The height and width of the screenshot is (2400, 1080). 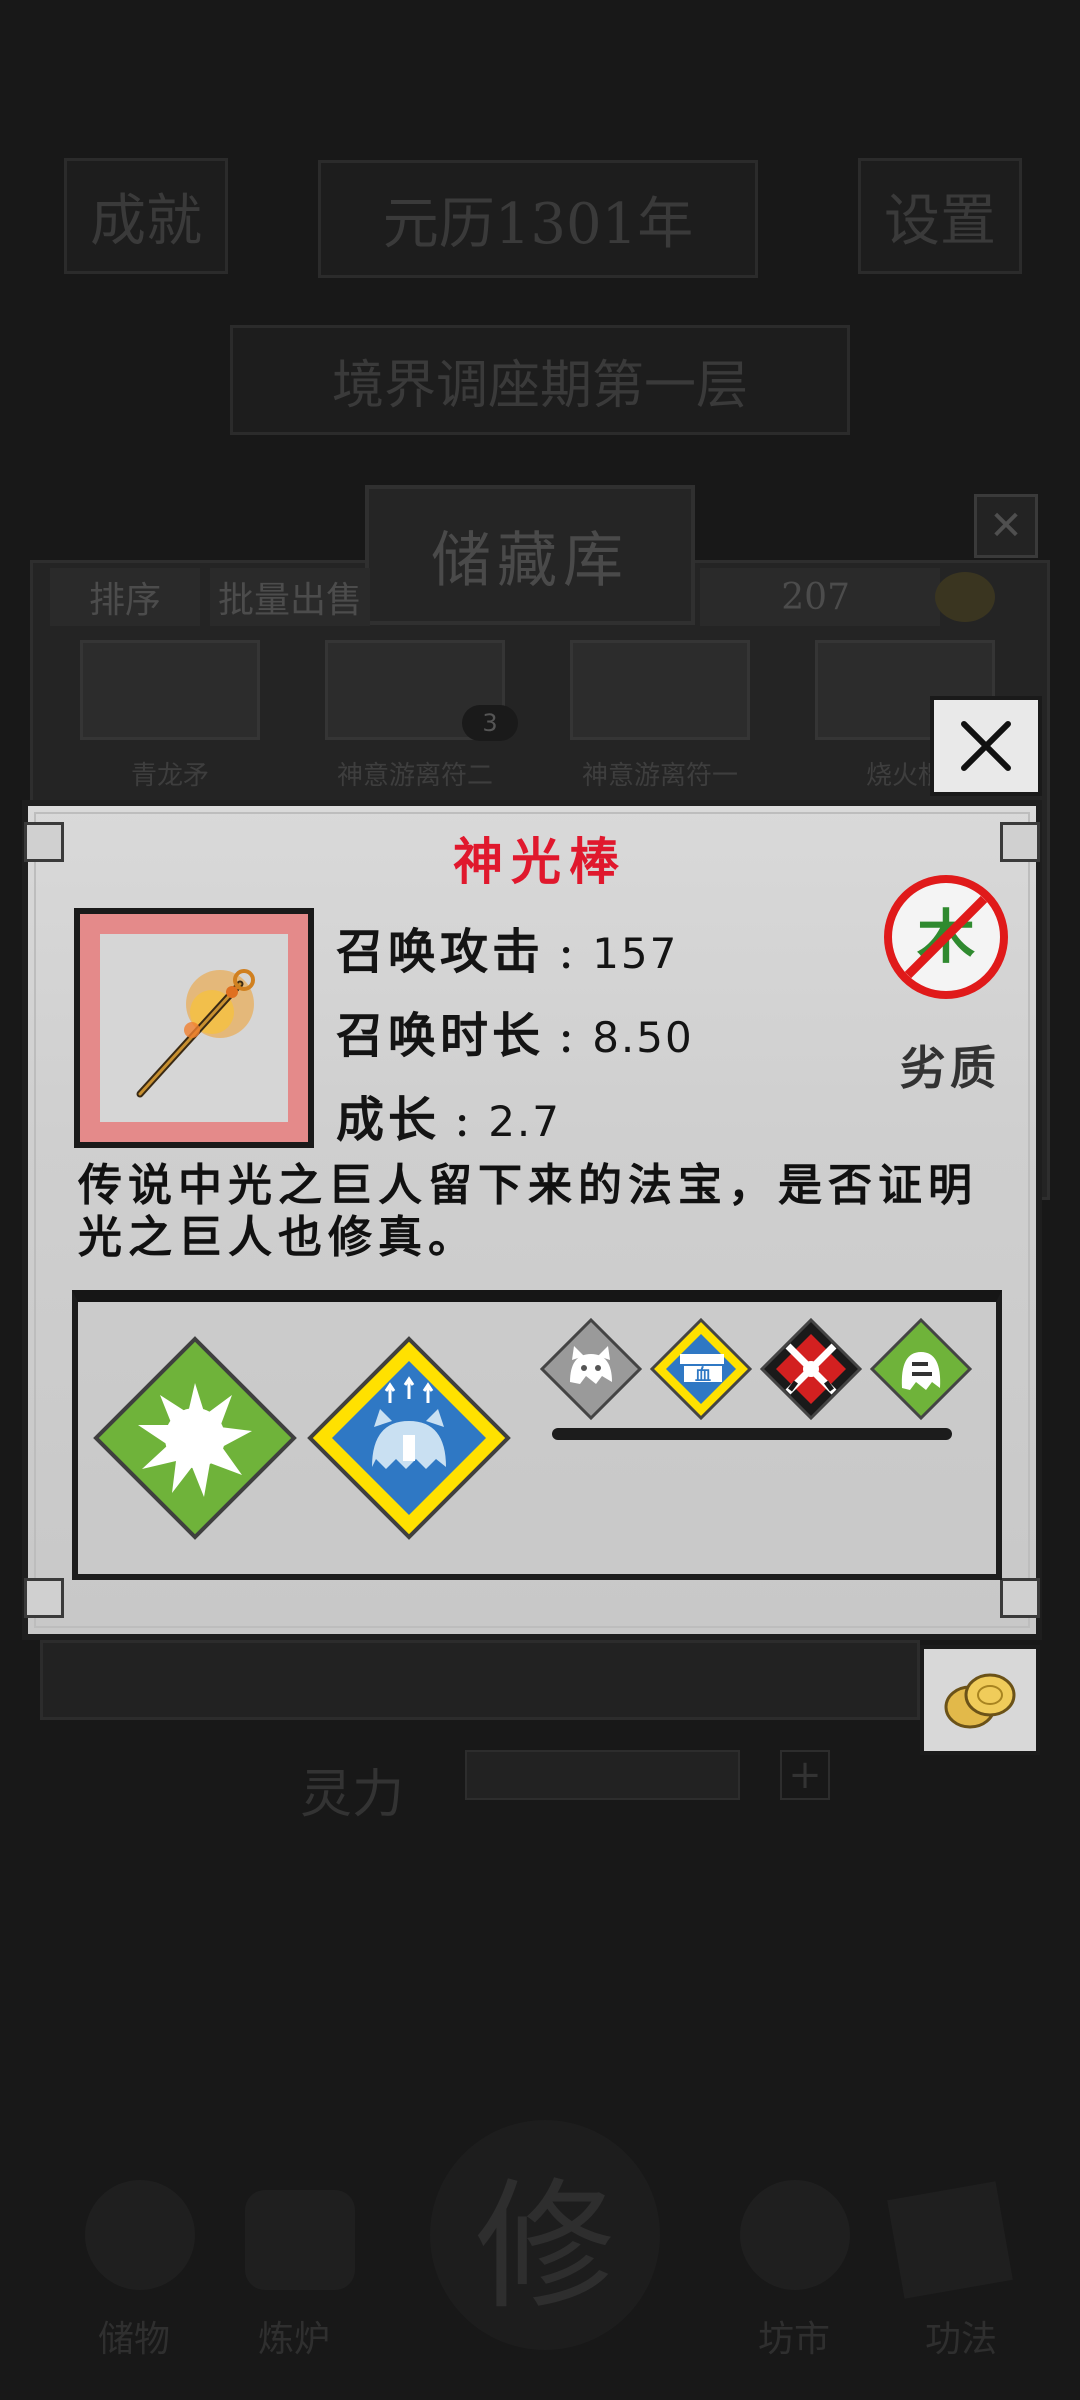 I want to click on power-label: 灵力, so click(x=352, y=1795).